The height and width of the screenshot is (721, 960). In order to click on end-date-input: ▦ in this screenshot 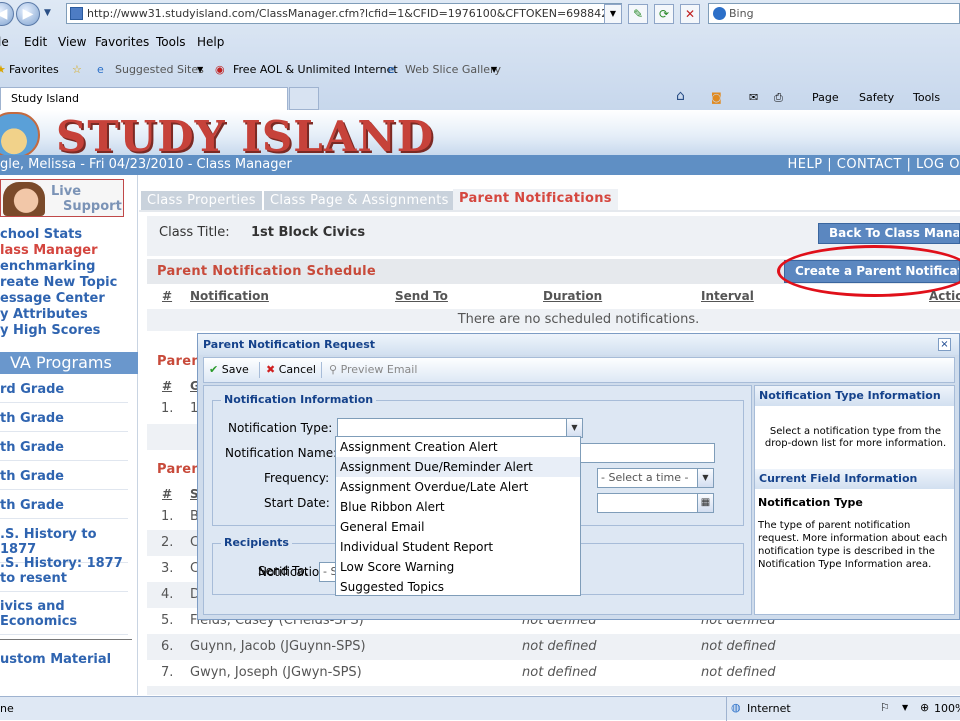, I will do `click(655, 503)`.